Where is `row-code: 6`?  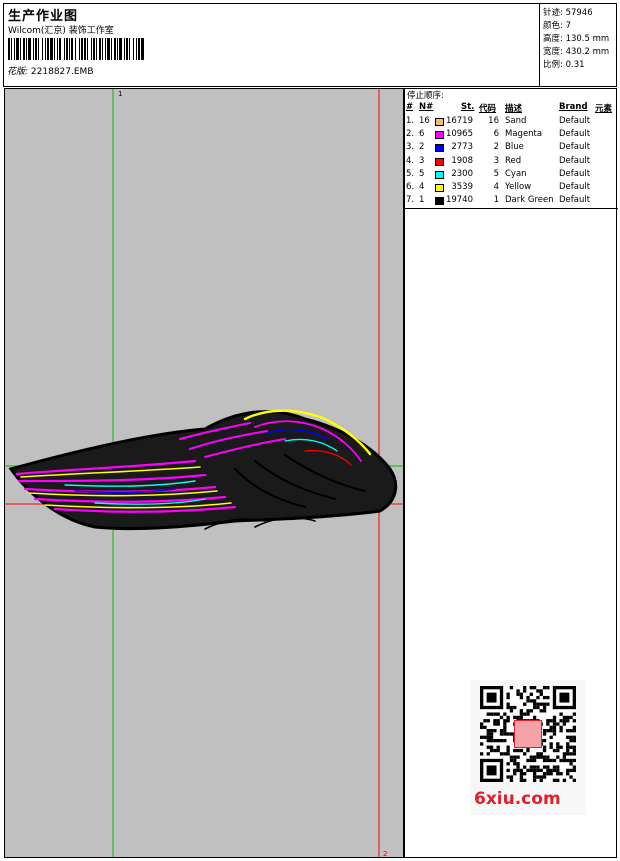
row-code: 6 is located at coordinates (496, 134).